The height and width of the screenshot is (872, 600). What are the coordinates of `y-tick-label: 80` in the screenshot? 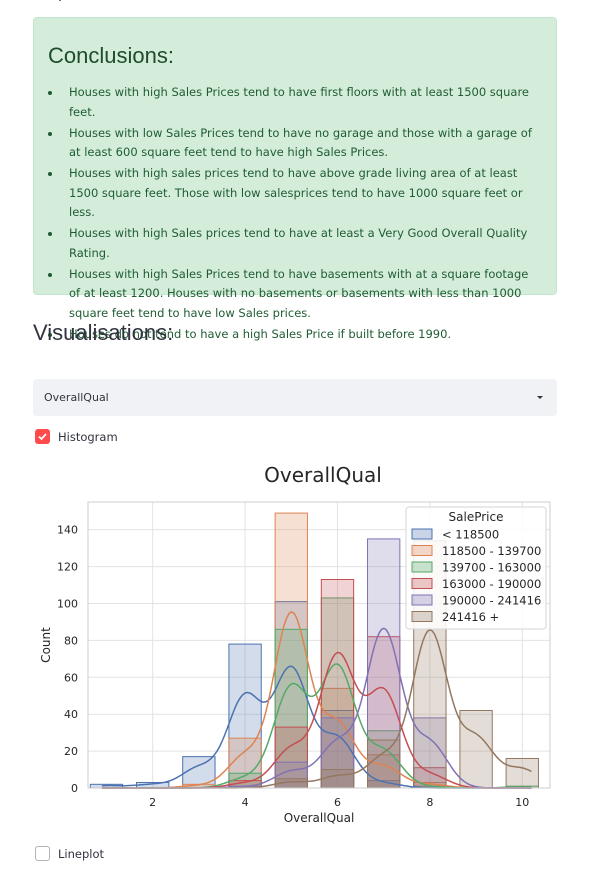 It's located at (71, 640).